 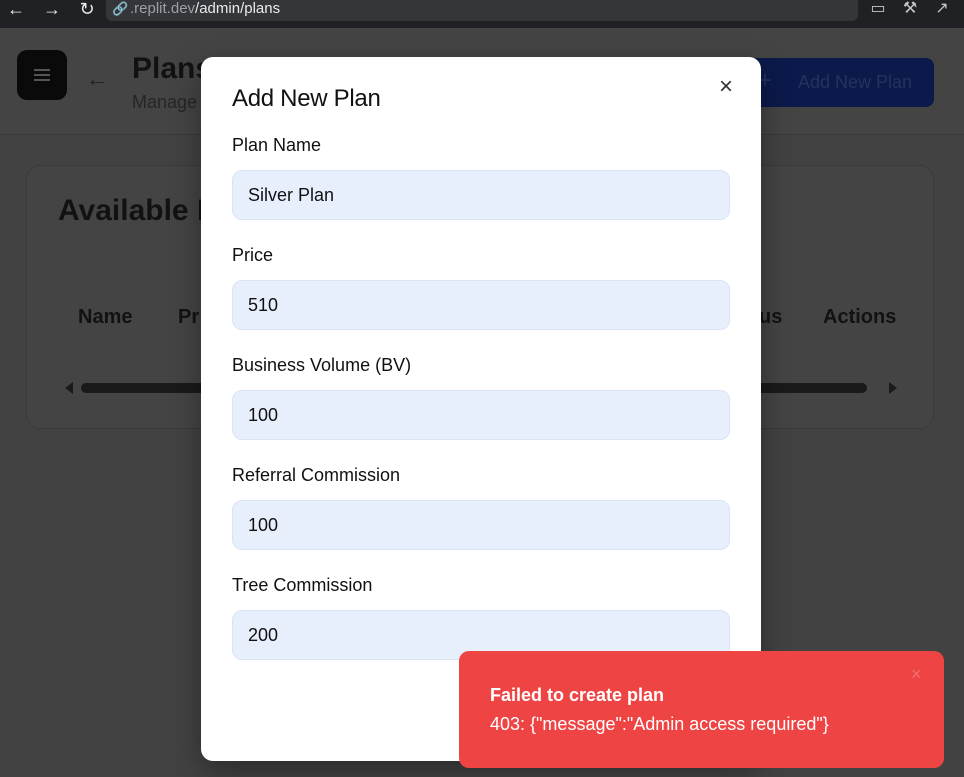 What do you see at coordinates (69, 388) in the screenshot?
I see `scroll-left-arrow-icon` at bounding box center [69, 388].